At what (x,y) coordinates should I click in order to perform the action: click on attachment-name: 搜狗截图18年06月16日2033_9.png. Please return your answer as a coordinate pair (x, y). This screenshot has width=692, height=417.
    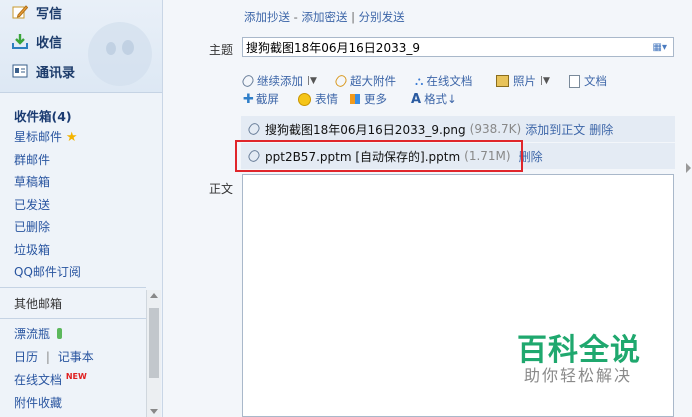
    Looking at the image, I should click on (365, 129).